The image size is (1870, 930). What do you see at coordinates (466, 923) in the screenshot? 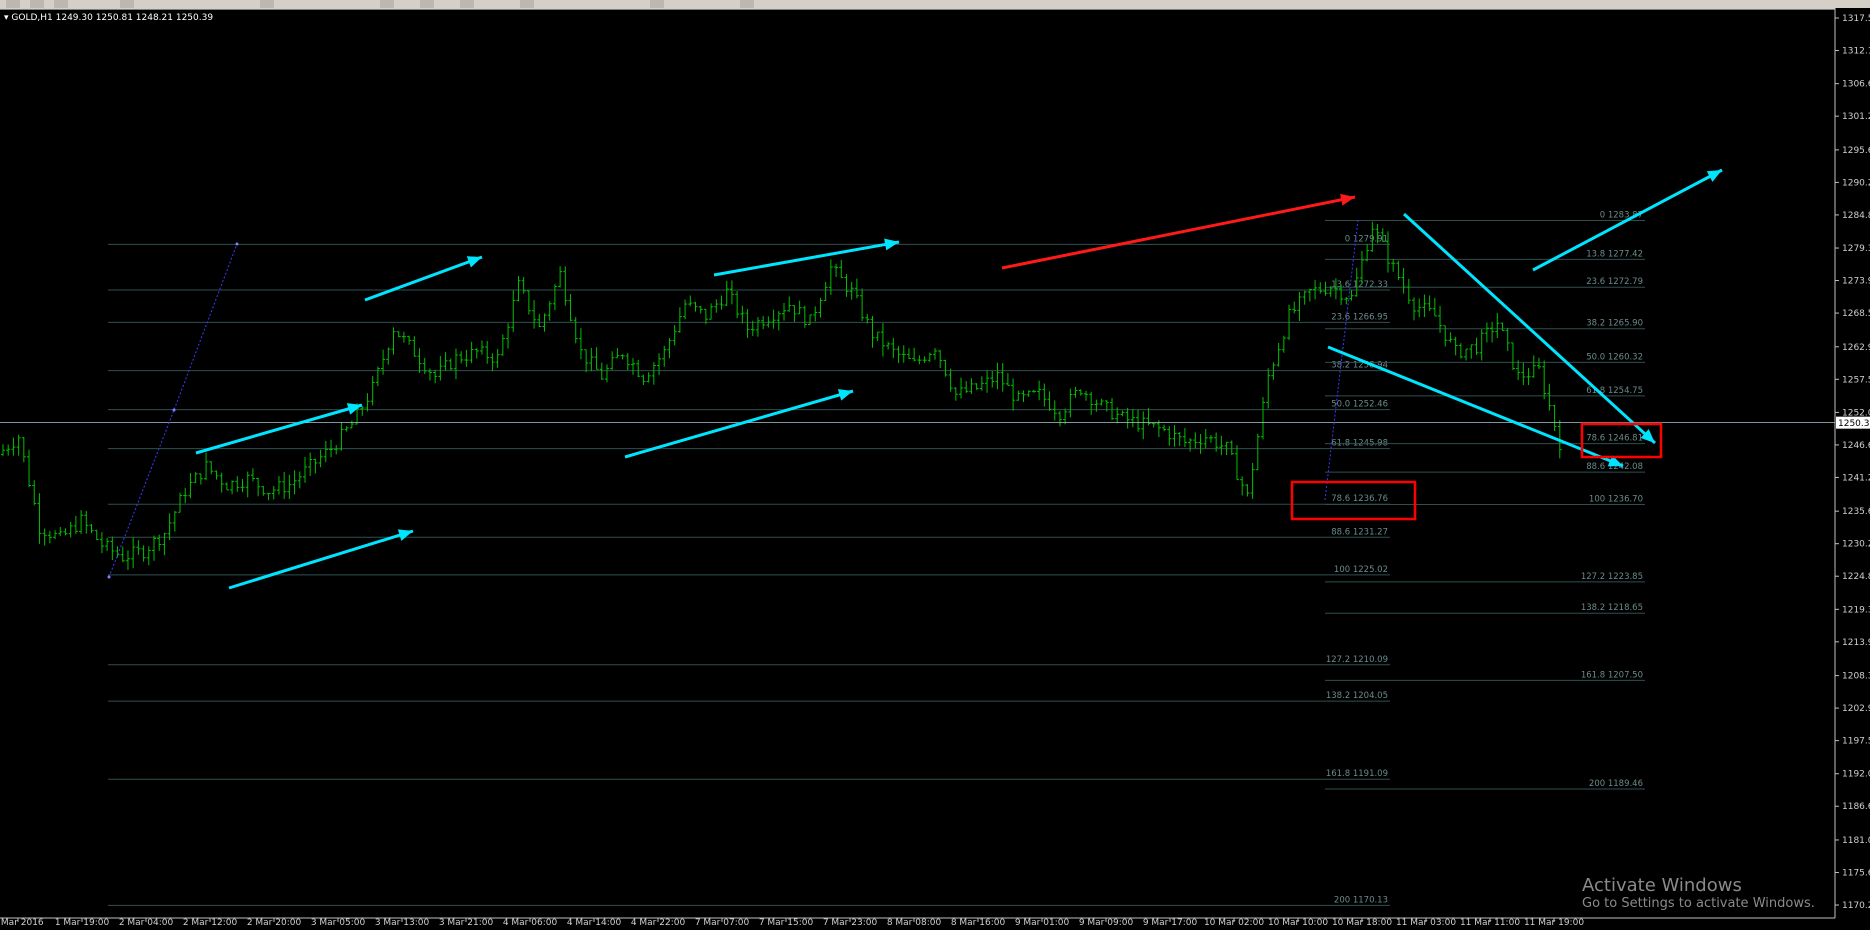
I see `time-tick-label: 3 Mar 21:00` at bounding box center [466, 923].